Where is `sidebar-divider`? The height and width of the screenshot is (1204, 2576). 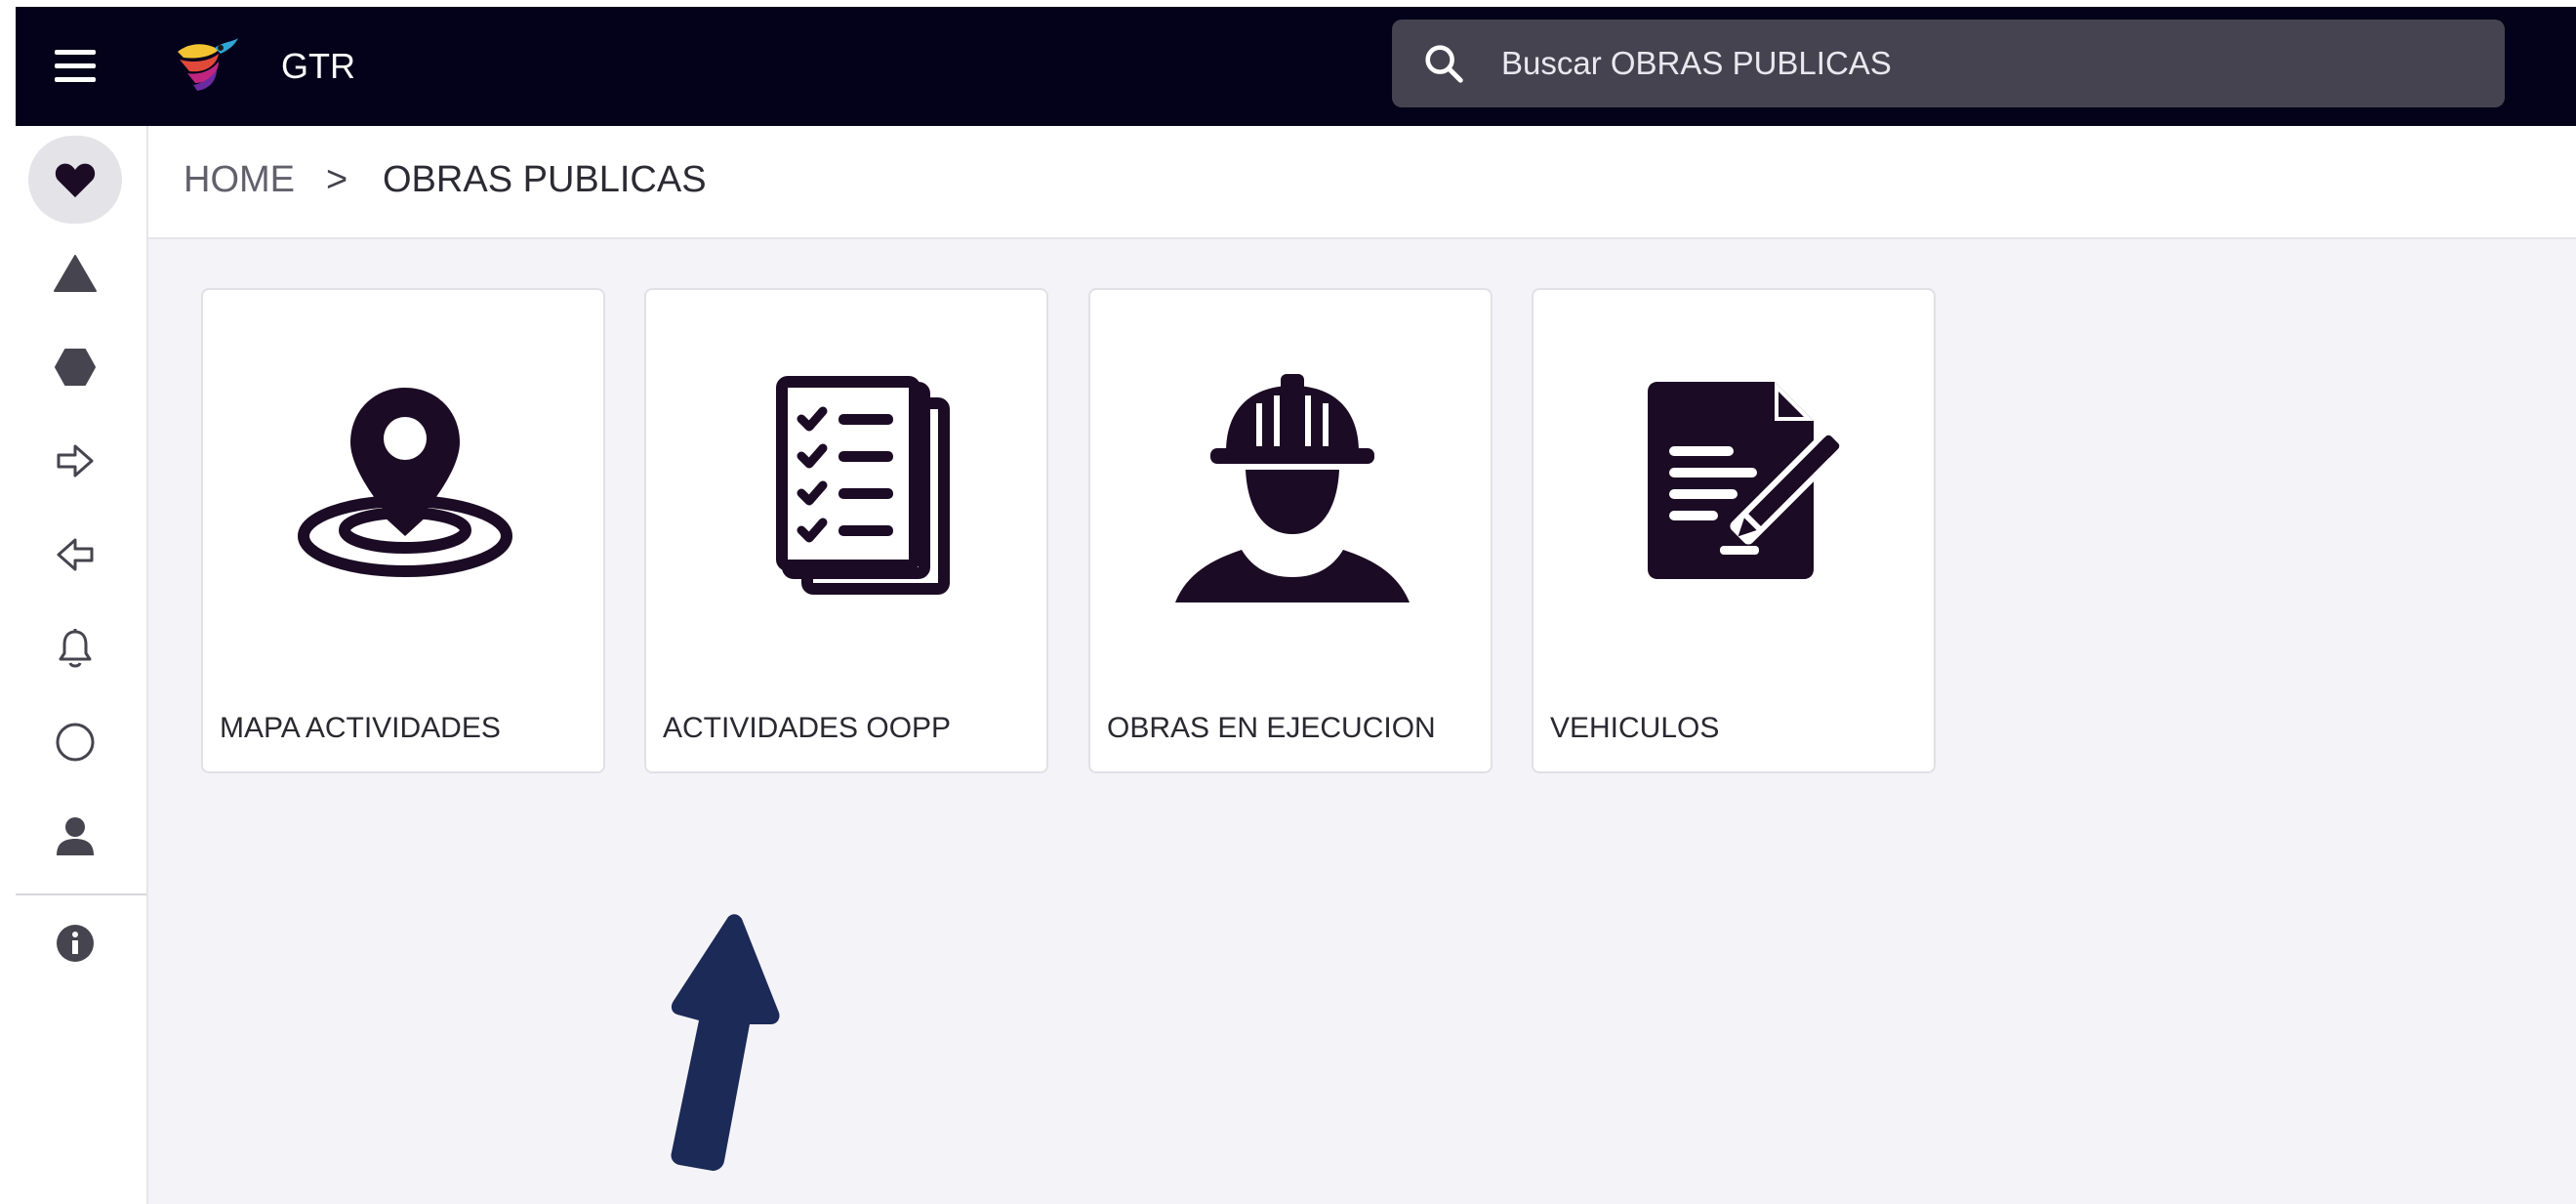 sidebar-divider is located at coordinates (81, 894).